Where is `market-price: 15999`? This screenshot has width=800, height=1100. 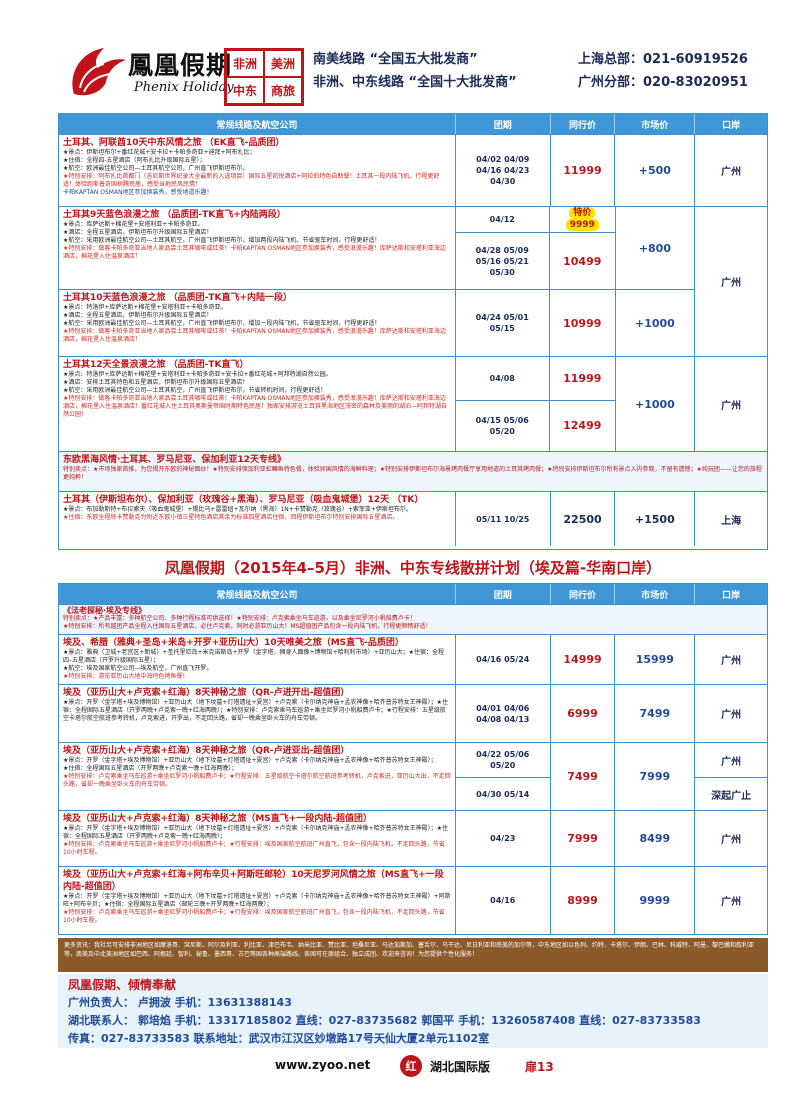
market-price: 15999 is located at coordinates (655, 659).